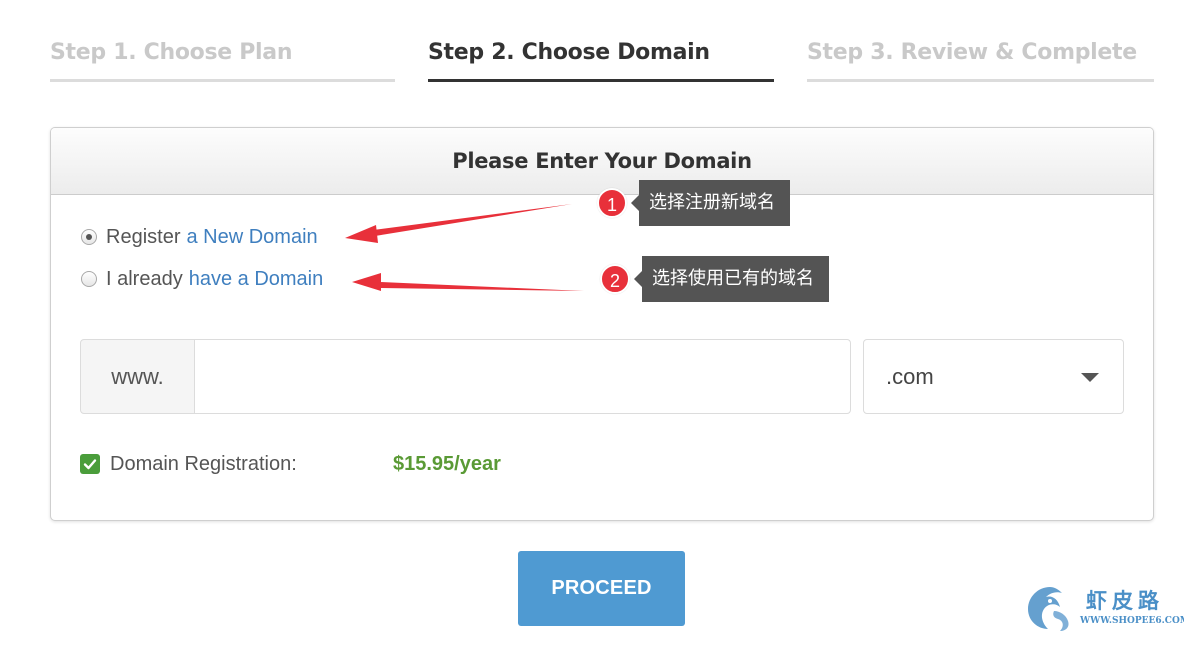  Describe the element at coordinates (144, 278) in the screenshot. I see `option-prefix: I already` at that location.